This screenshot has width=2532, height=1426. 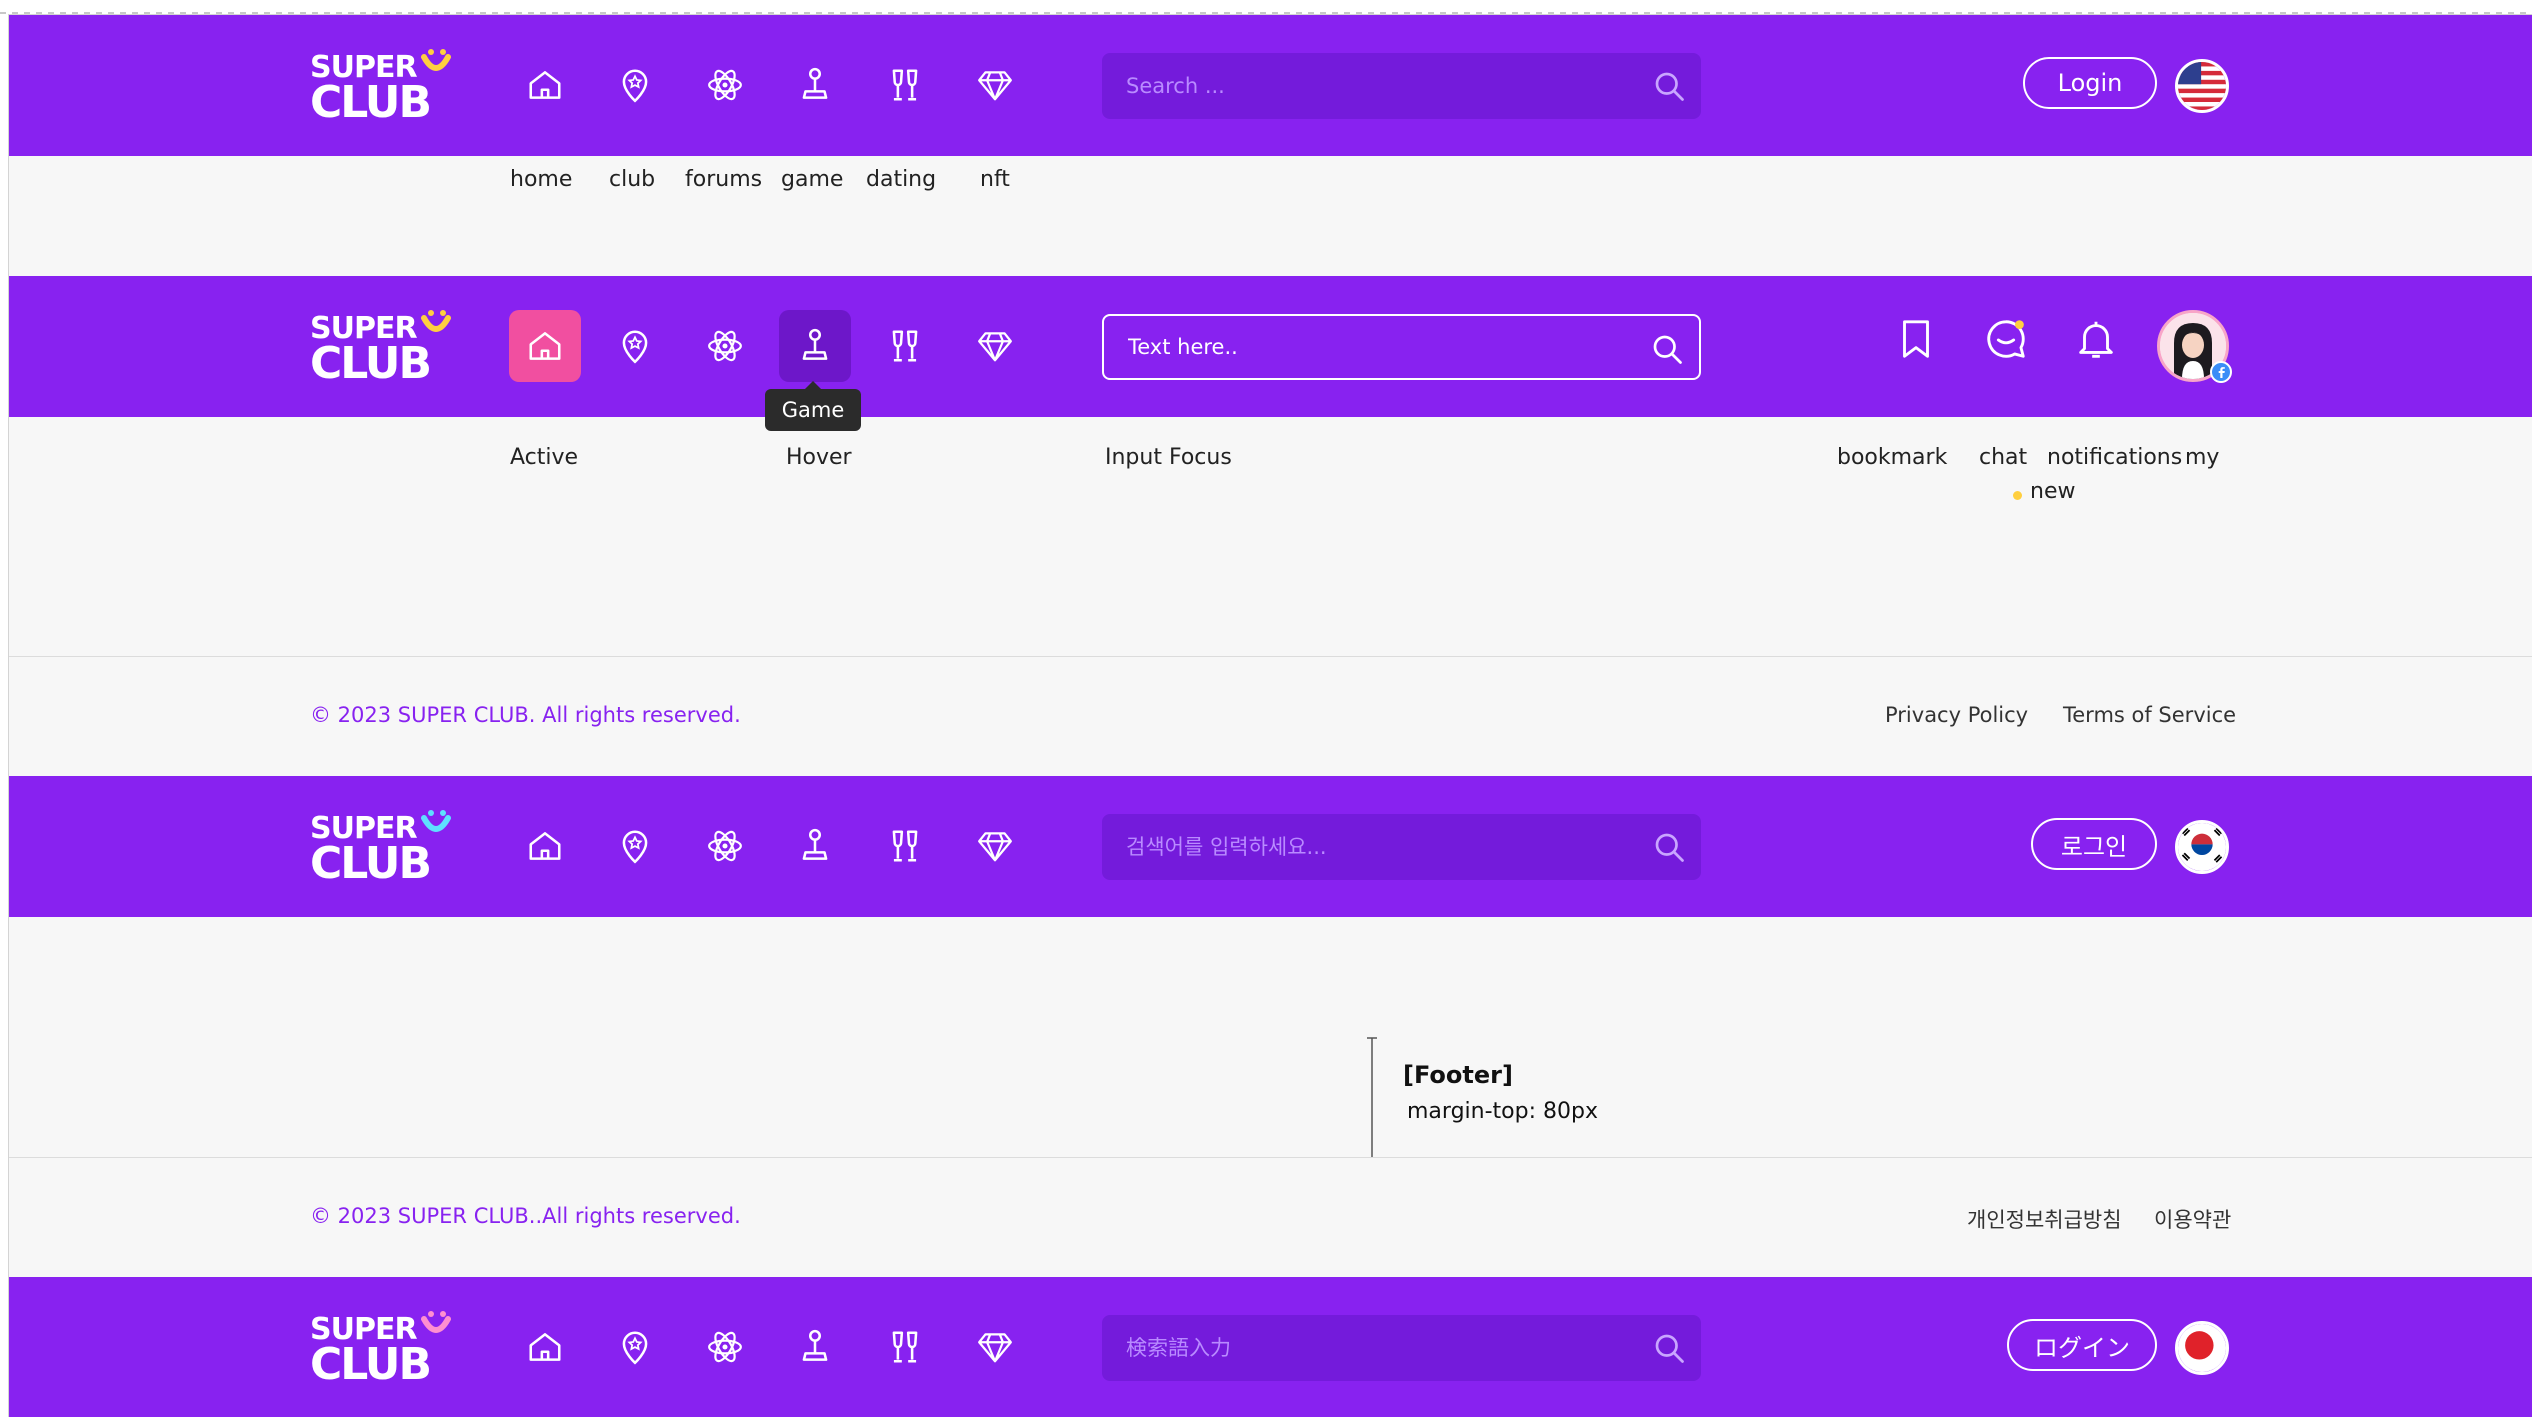 What do you see at coordinates (724, 179) in the screenshot?
I see `nav-label-forums: forums` at bounding box center [724, 179].